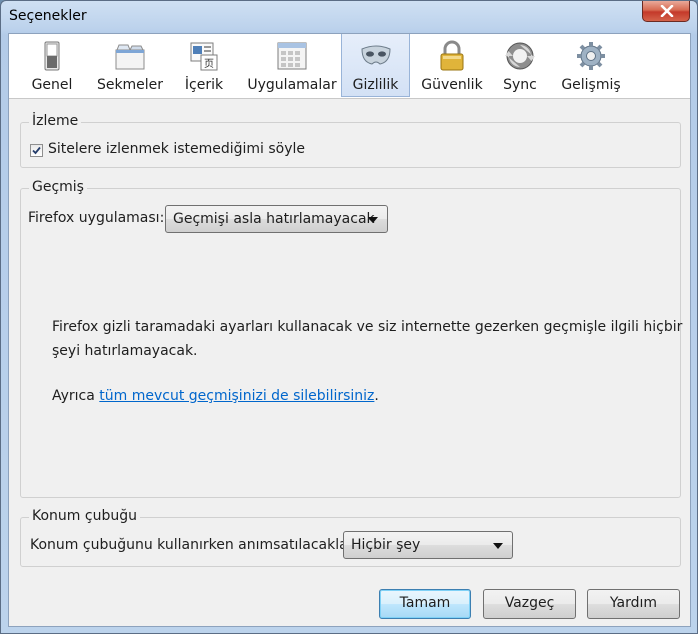 This screenshot has width=698, height=634. Describe the element at coordinates (130, 57) in the screenshot. I see `tabs-icon` at that location.